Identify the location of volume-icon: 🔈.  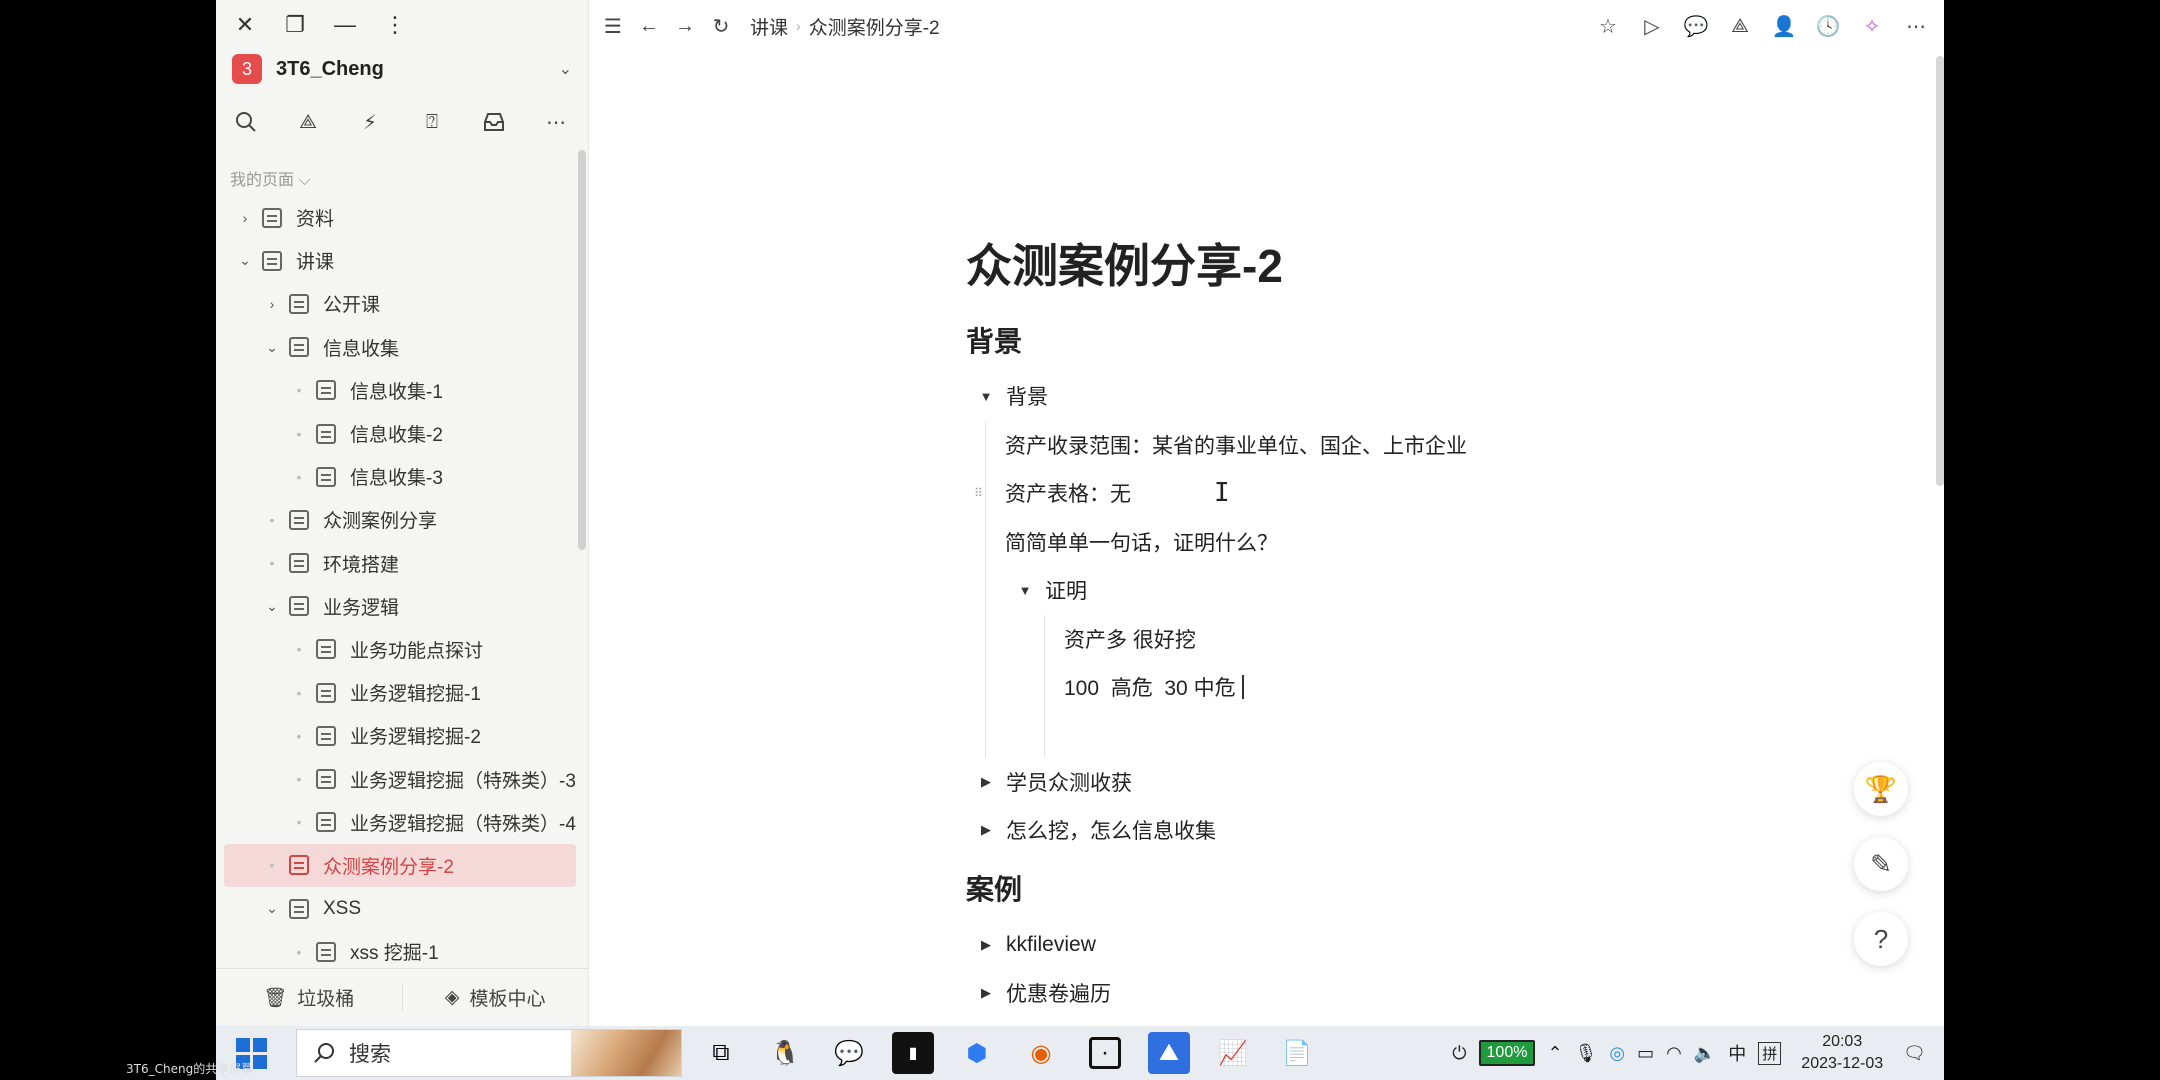
(1705, 1053).